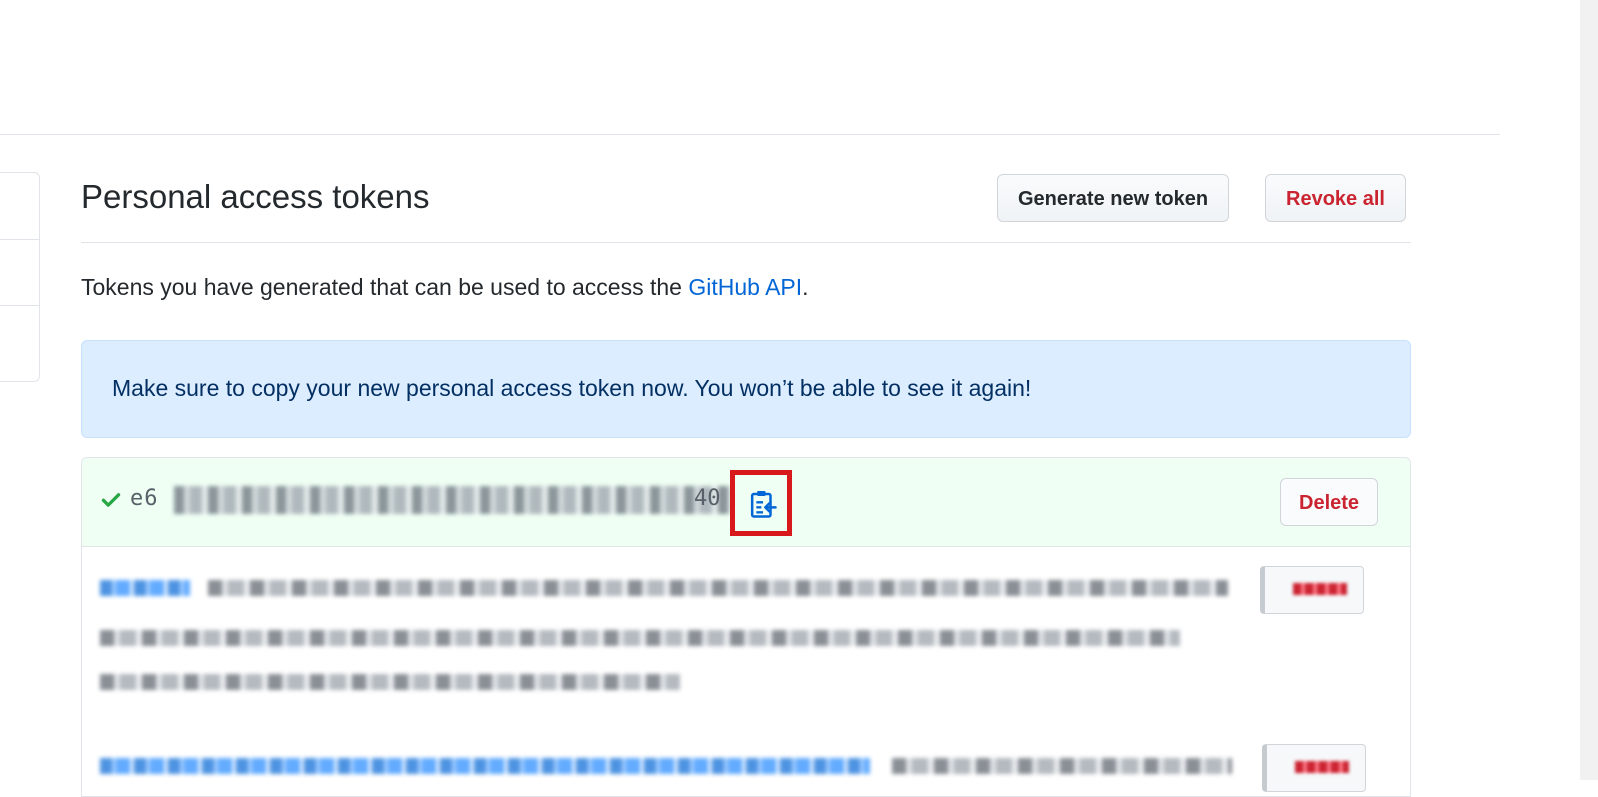 Image resolution: width=1598 pixels, height=797 pixels. I want to click on token-value-redacted, so click(452, 500).